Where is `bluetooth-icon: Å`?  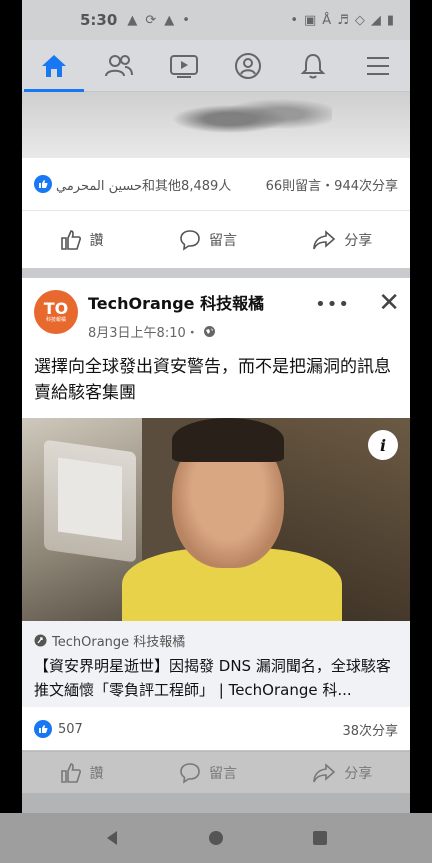 bluetooth-icon: Å is located at coordinates (327, 20).